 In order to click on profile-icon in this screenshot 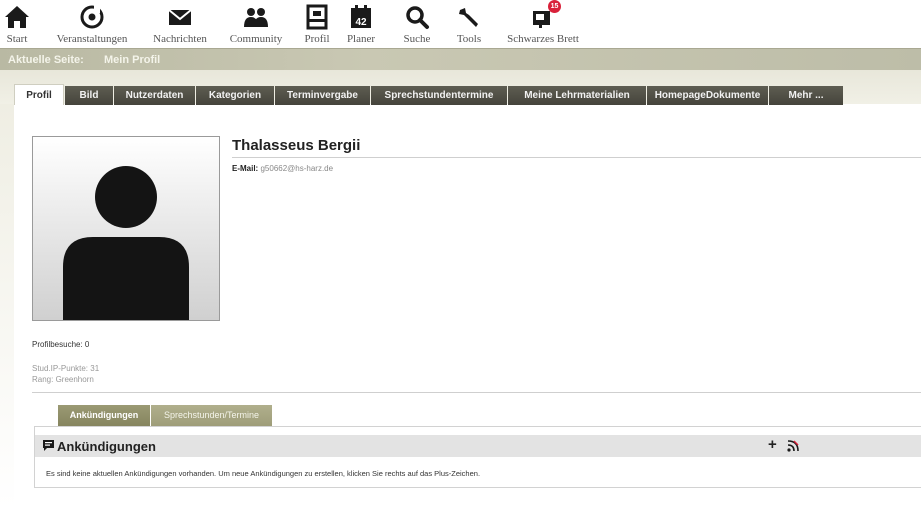, I will do `click(317, 17)`.